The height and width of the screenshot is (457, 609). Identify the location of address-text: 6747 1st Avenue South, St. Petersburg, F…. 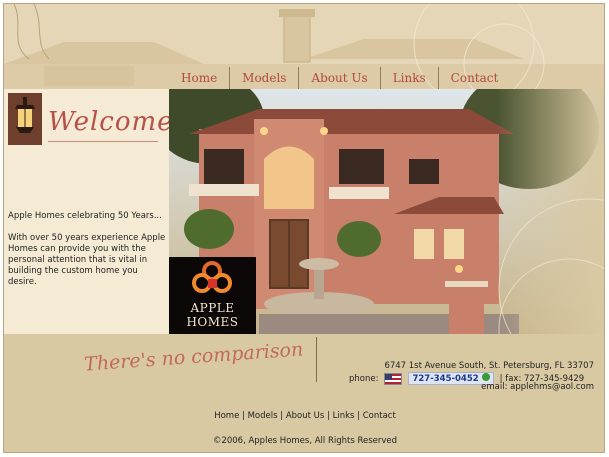
(489, 366).